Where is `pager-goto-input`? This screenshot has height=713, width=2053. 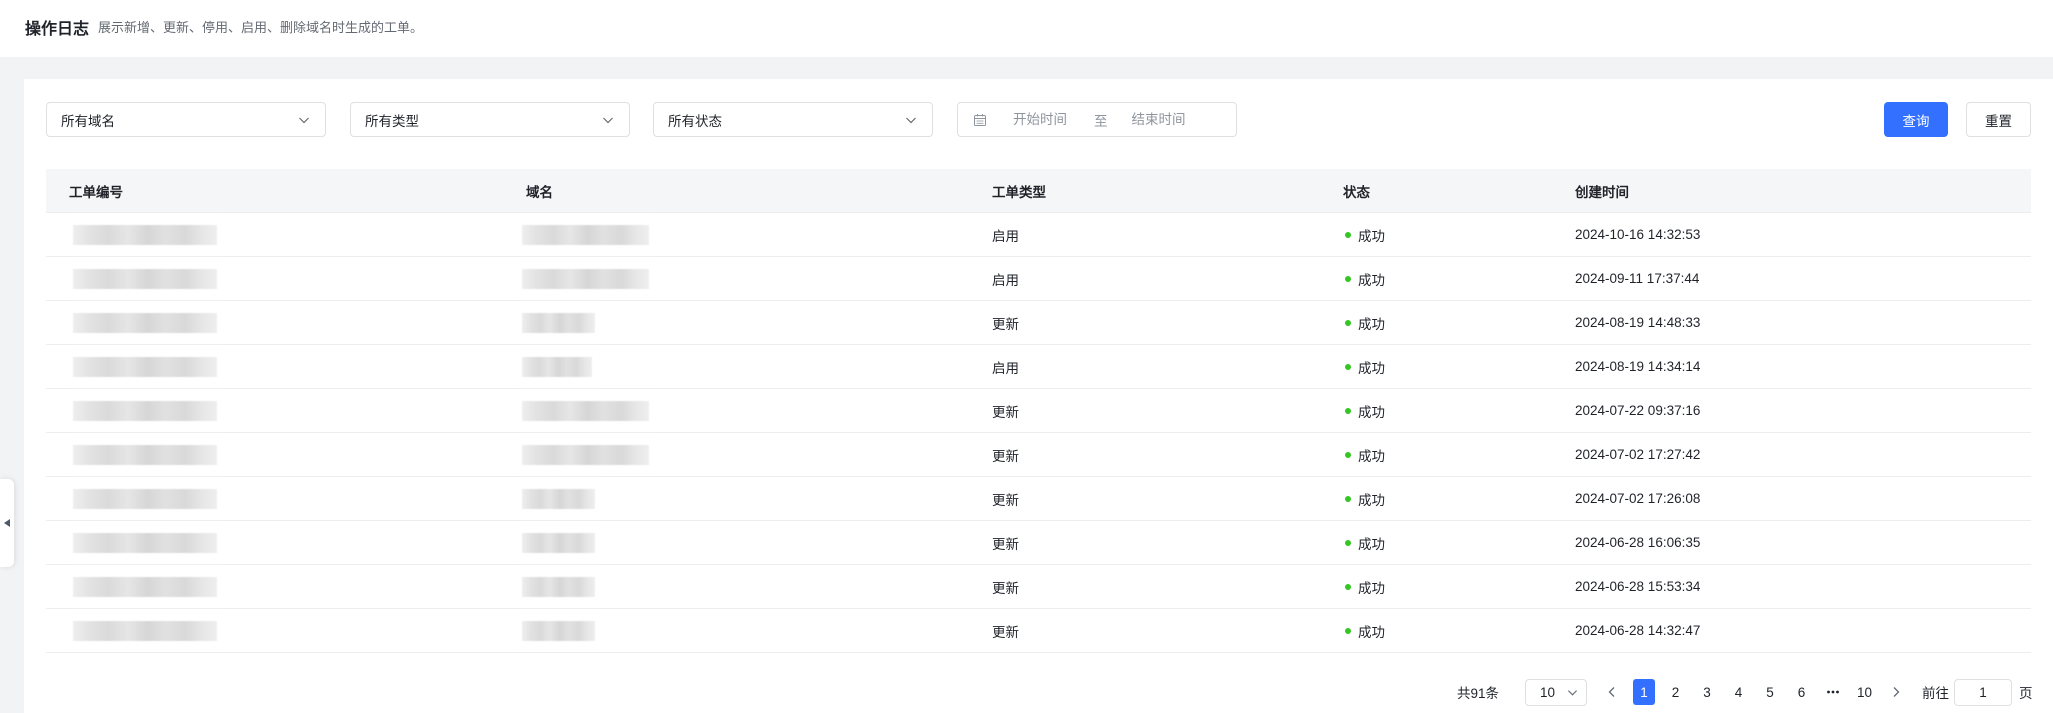 pager-goto-input is located at coordinates (1983, 692).